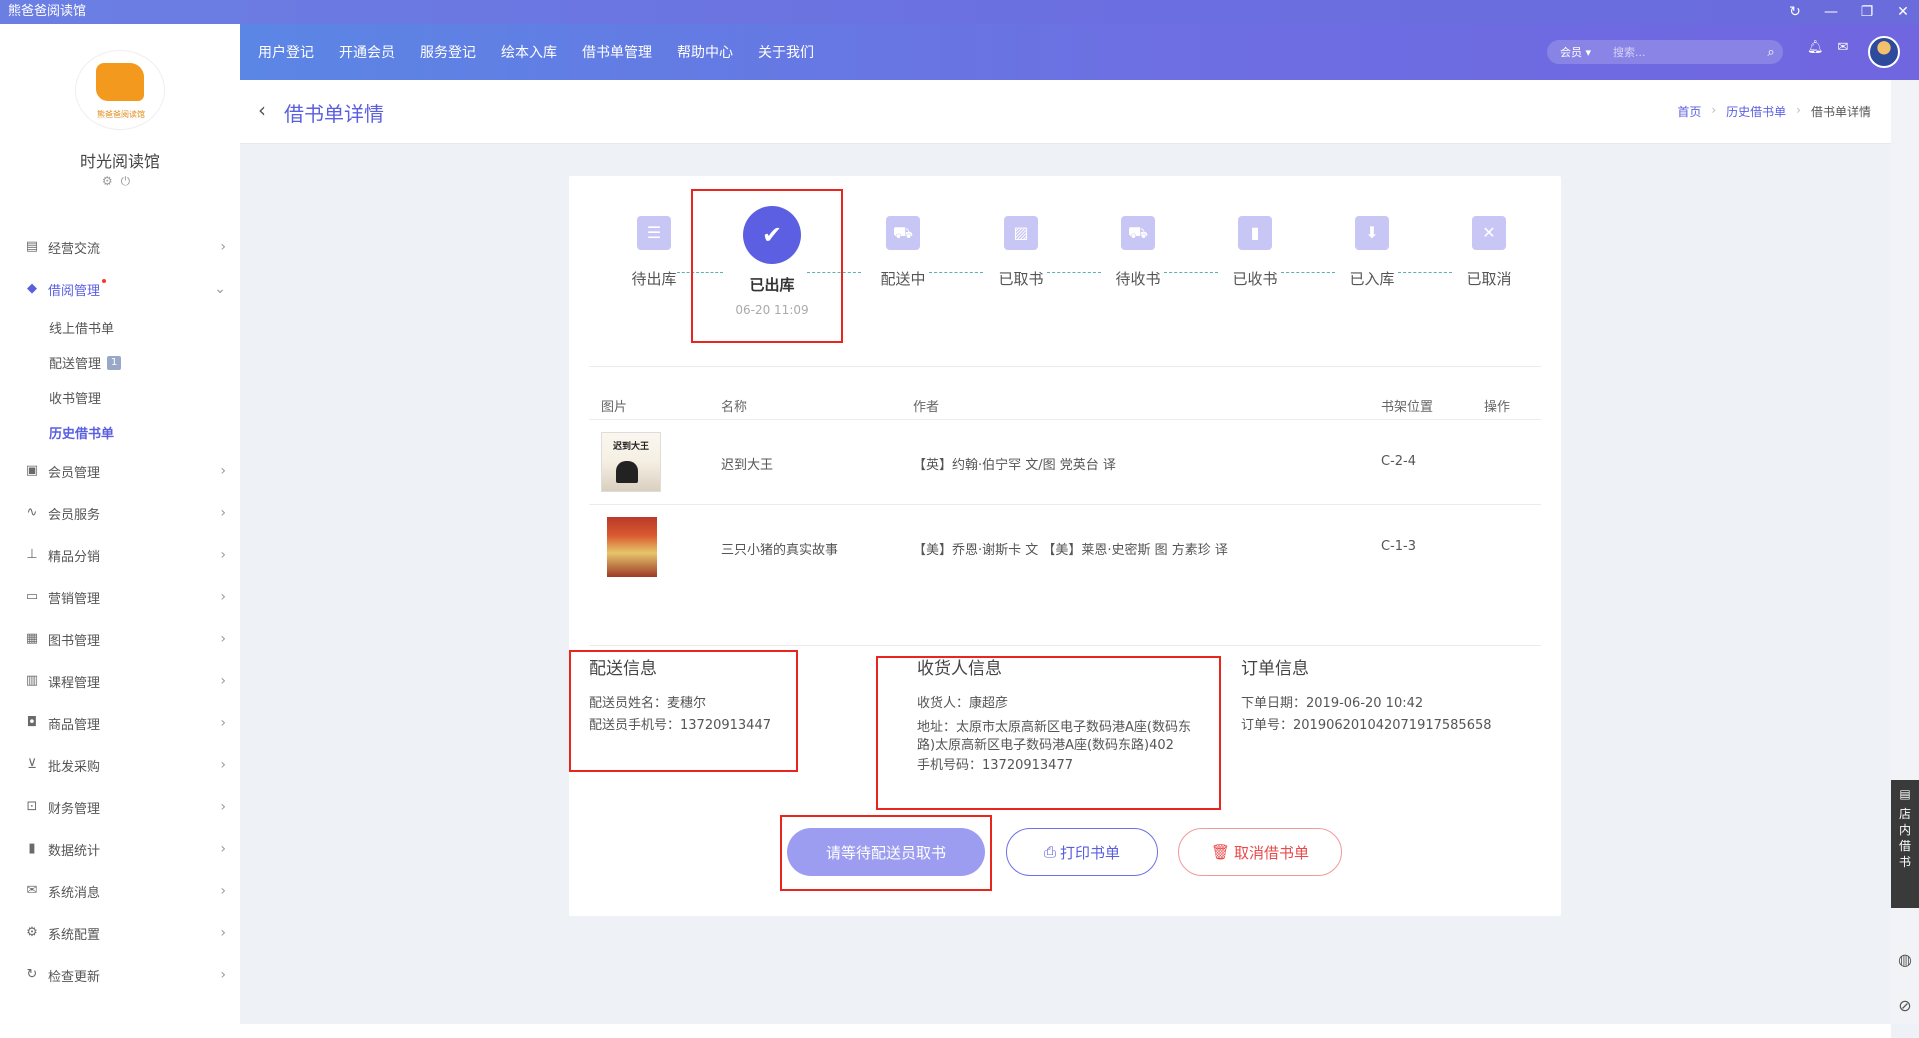 This screenshot has width=1919, height=1038. Describe the element at coordinates (120, 807) in the screenshot. I see `sidebar-item-finance: ⊡ 财务管理 ›` at that location.